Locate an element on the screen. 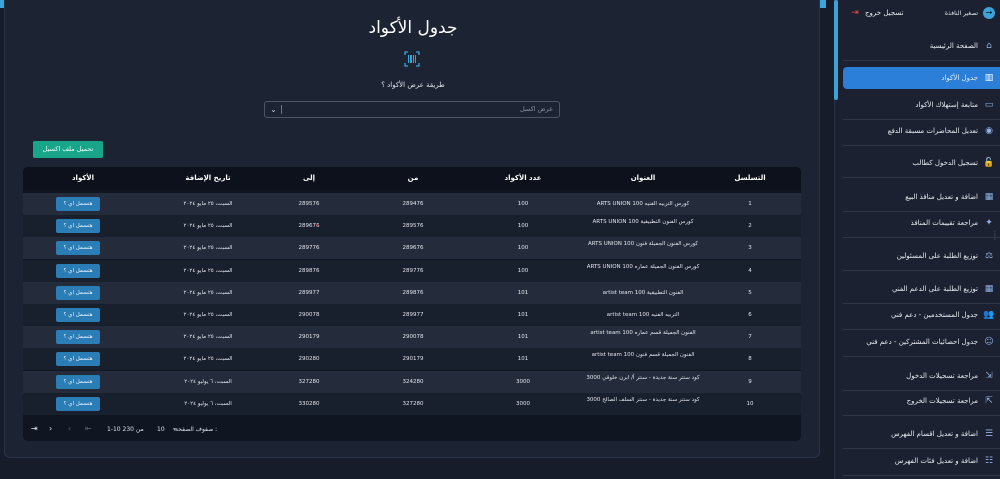  cell-from: 289676 is located at coordinates (413, 248).